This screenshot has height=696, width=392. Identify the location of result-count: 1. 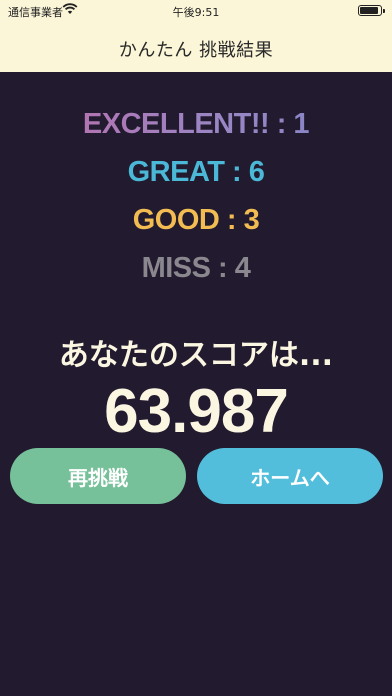
(301, 124).